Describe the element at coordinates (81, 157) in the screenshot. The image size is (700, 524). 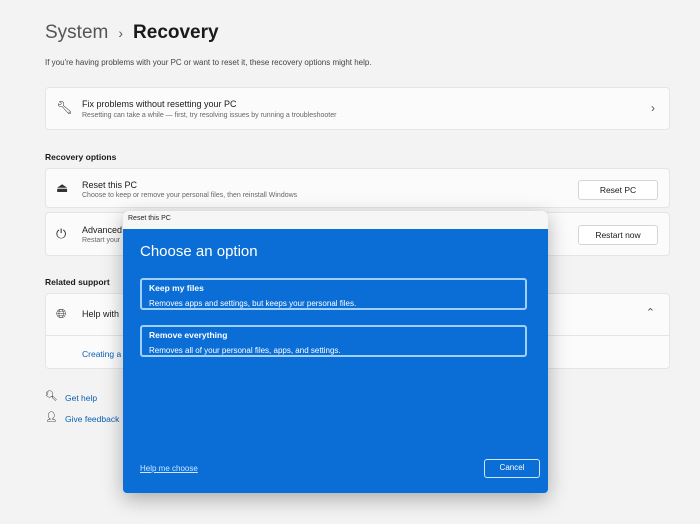
I see `recovery-options-heading: Recovery options` at that location.